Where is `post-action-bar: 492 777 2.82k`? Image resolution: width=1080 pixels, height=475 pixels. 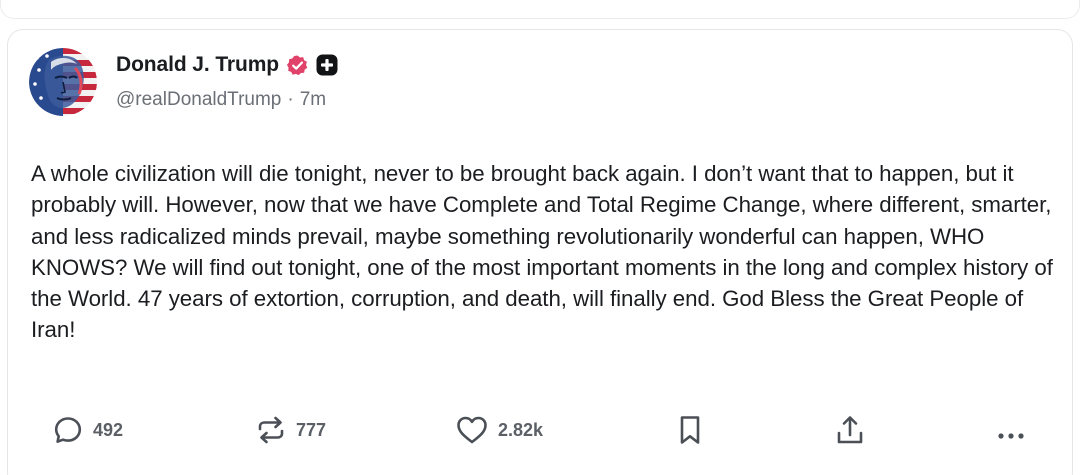
post-action-bar: 492 777 2.82k is located at coordinates (540, 430).